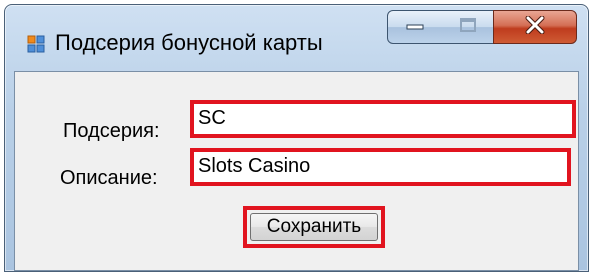 The width and height of the screenshot is (597, 277). What do you see at coordinates (189, 42) in the screenshot?
I see `window-title: Подсерия бонусной карты` at bounding box center [189, 42].